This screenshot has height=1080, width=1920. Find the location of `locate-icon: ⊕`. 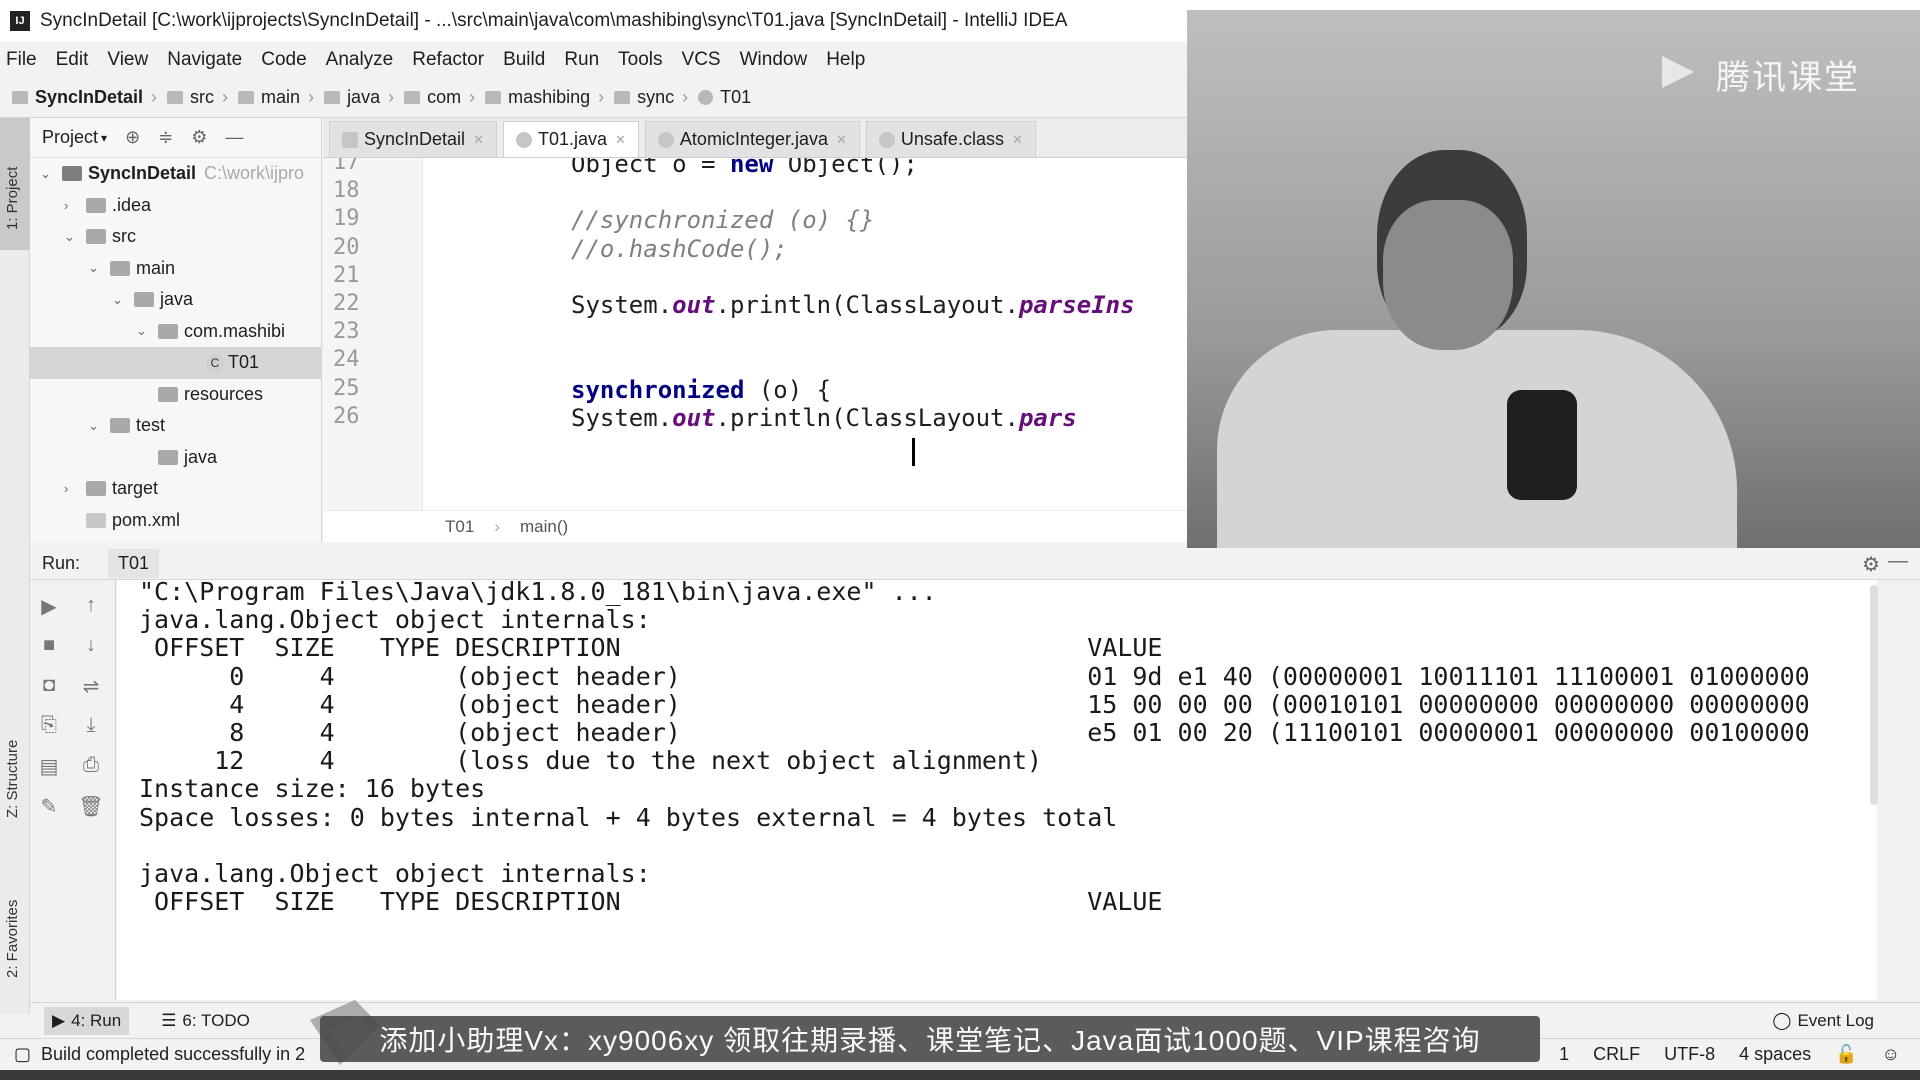

locate-icon: ⊕ is located at coordinates (132, 137).